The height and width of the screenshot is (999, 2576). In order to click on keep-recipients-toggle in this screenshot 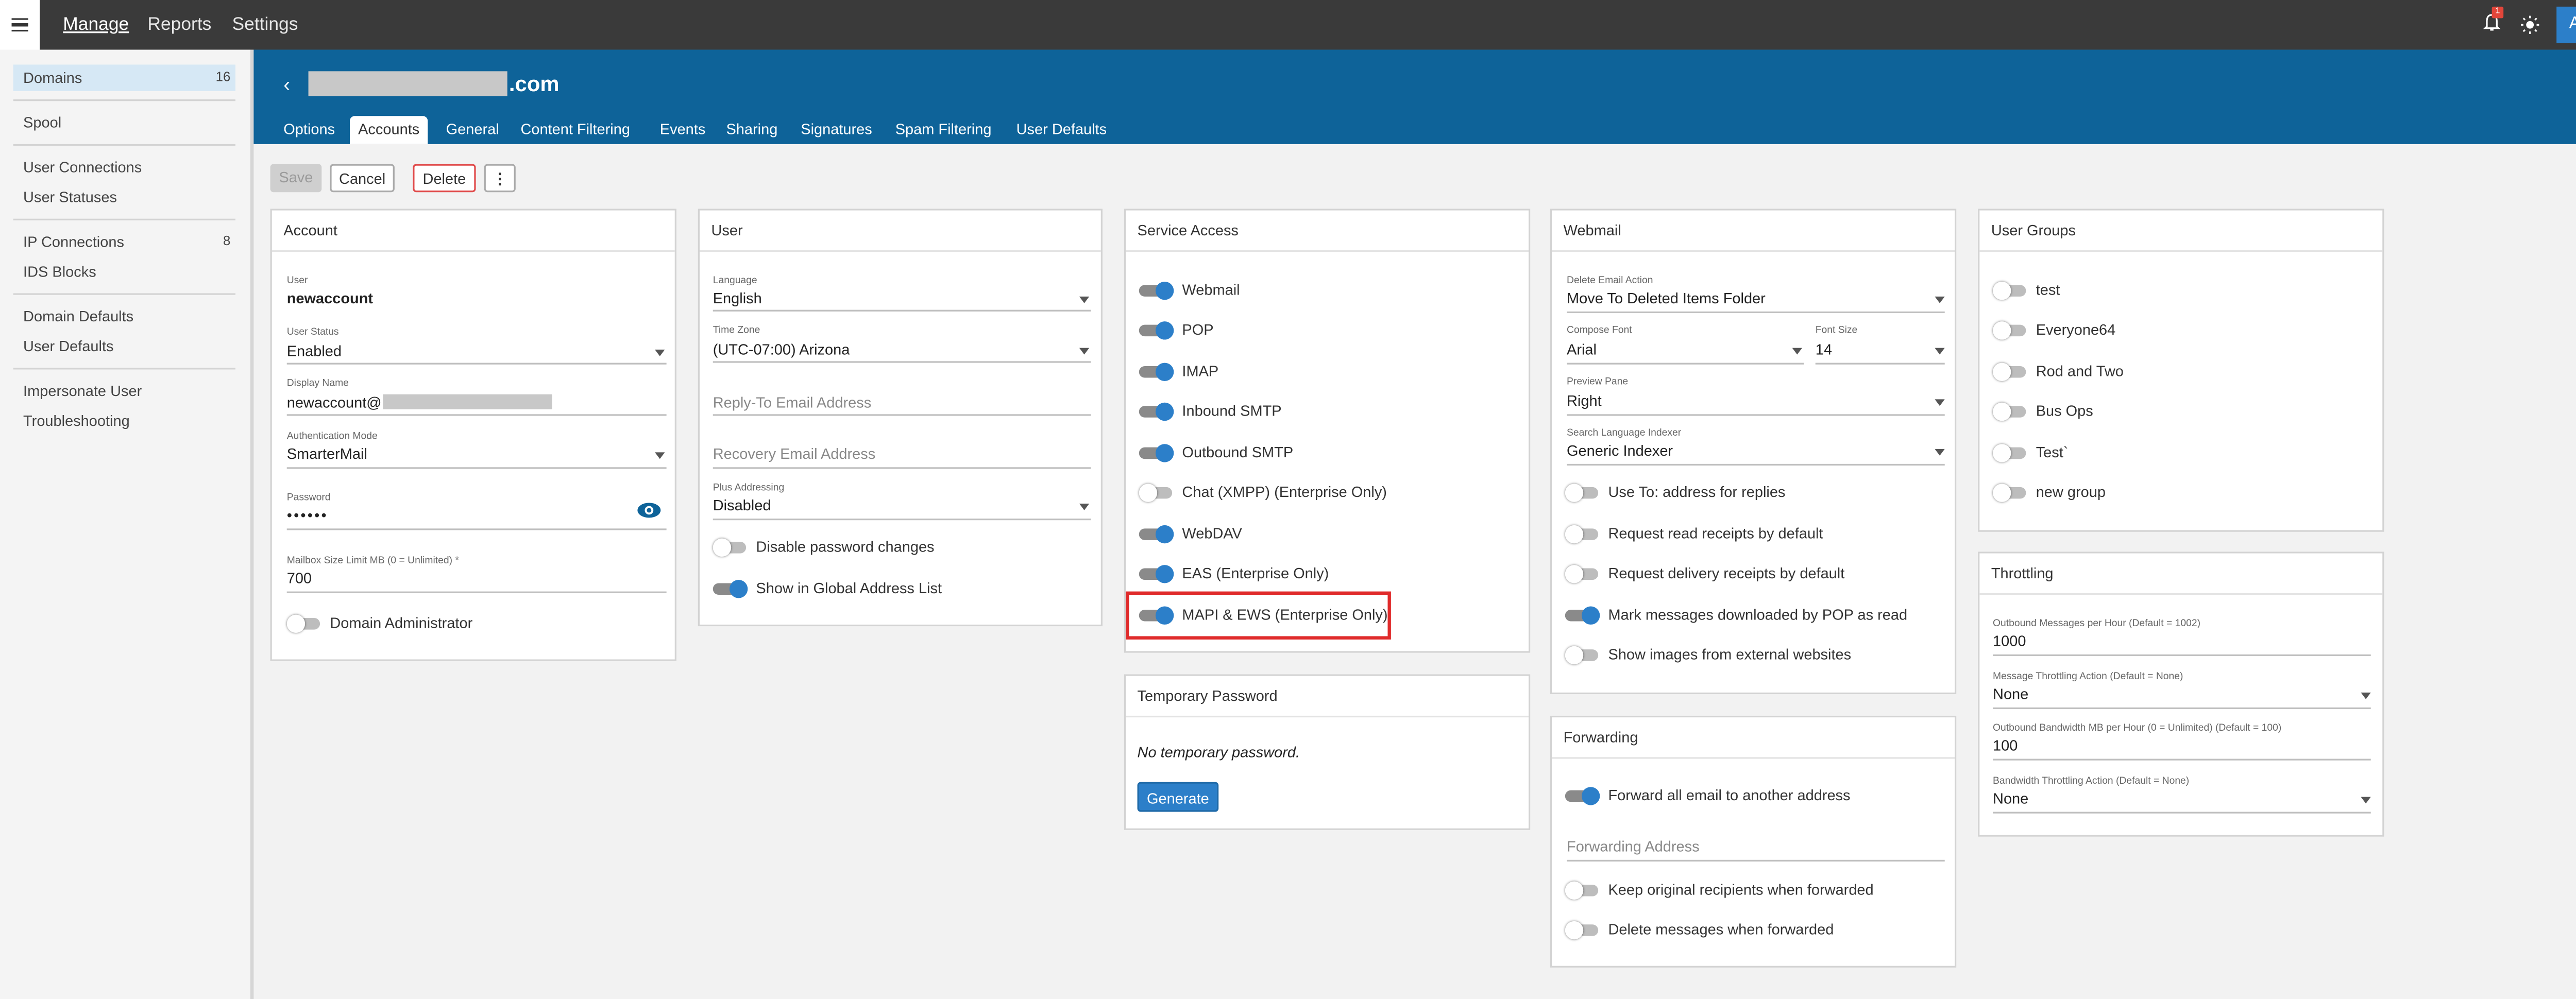, I will do `click(1583, 890)`.